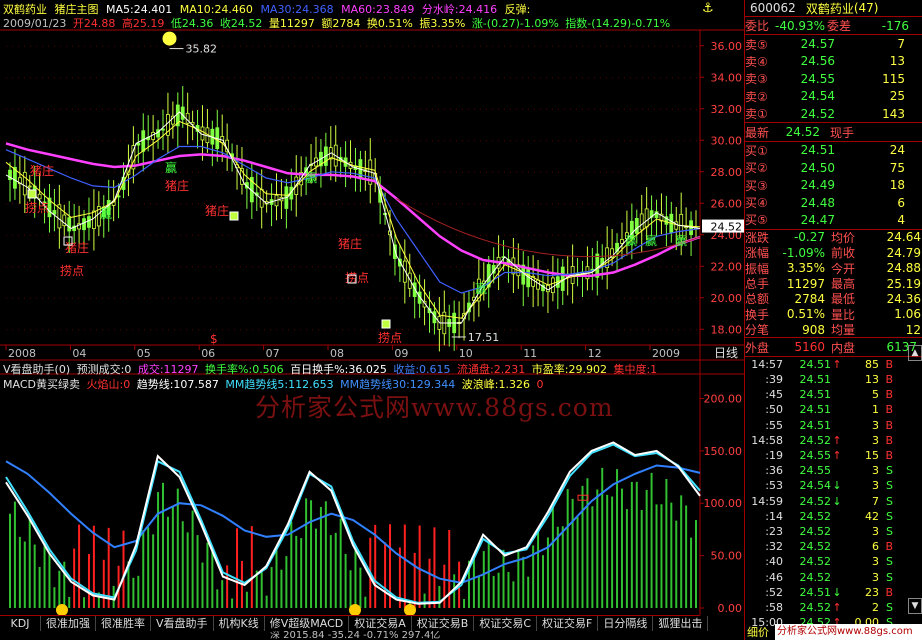 This screenshot has width=922, height=640. Describe the element at coordinates (833, 268) in the screenshot. I see `stat-row: 振幅 3.35% 今开 24.88` at that location.